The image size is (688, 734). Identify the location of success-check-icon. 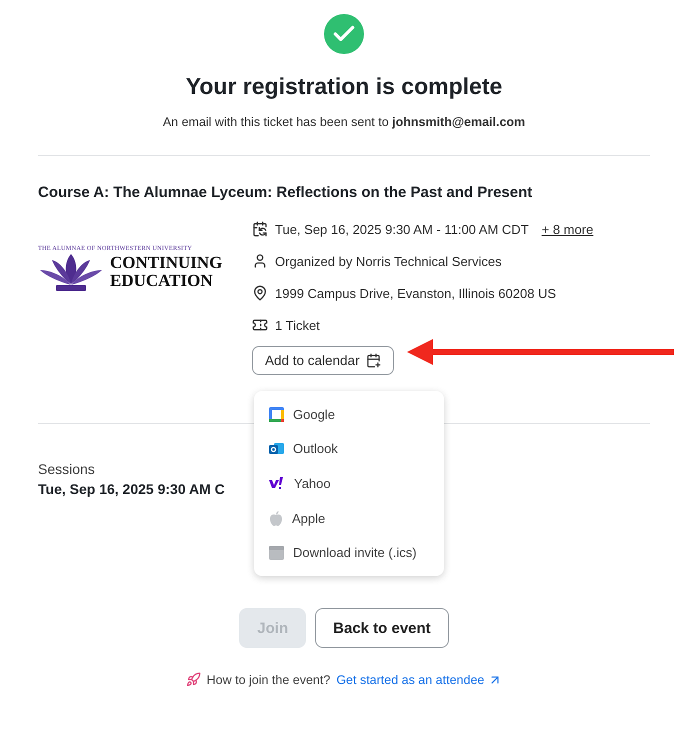
(344, 34).